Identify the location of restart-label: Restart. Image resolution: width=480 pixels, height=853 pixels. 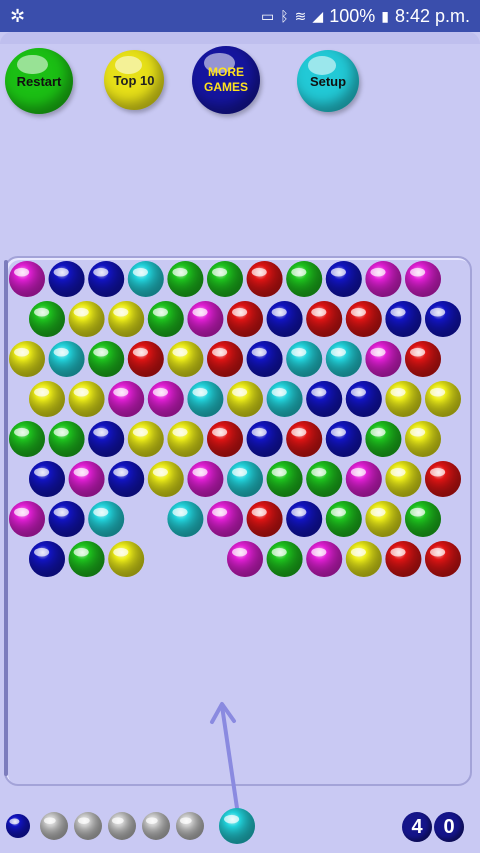
(39, 81).